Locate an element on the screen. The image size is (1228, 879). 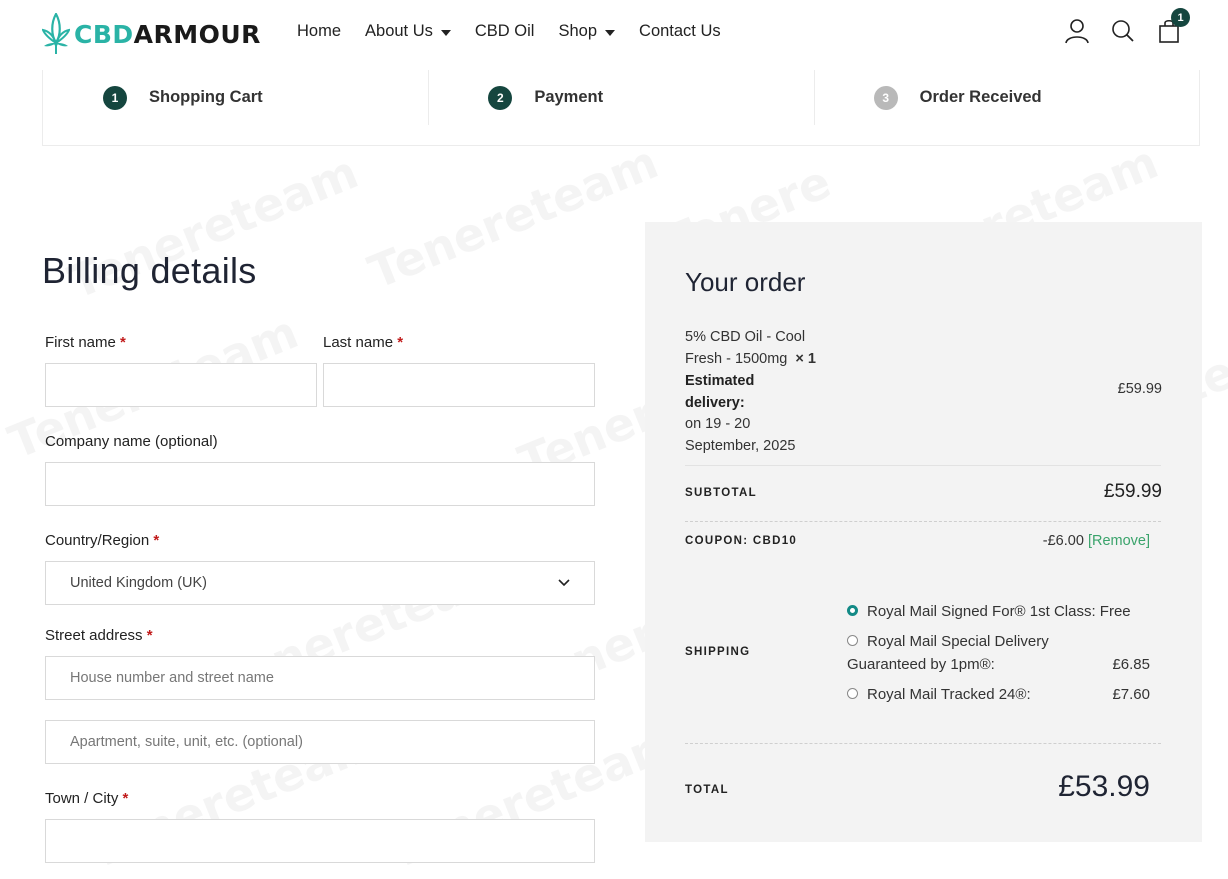
chevron-down-icon is located at coordinates (564, 583).